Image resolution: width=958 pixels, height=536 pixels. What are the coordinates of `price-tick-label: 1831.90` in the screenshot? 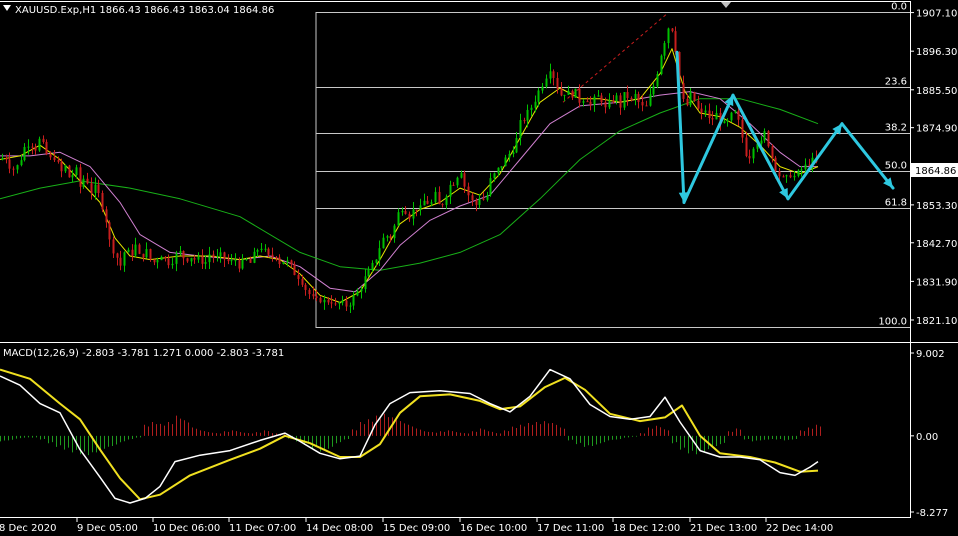 It's located at (936, 282).